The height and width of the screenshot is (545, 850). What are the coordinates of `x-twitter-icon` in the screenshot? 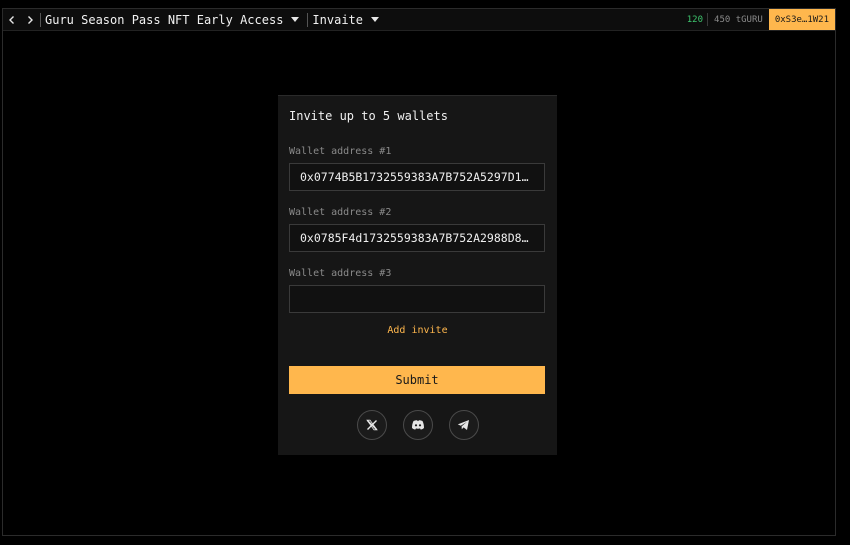 It's located at (371, 425).